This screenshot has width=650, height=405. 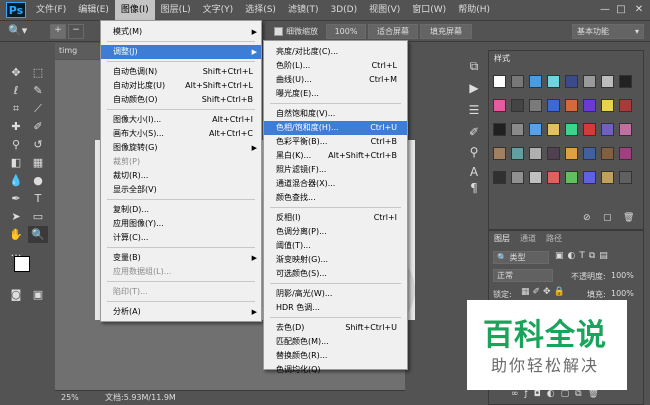 What do you see at coordinates (38, 90) in the screenshot?
I see `quick-select-icon: ✎` at bounding box center [38, 90].